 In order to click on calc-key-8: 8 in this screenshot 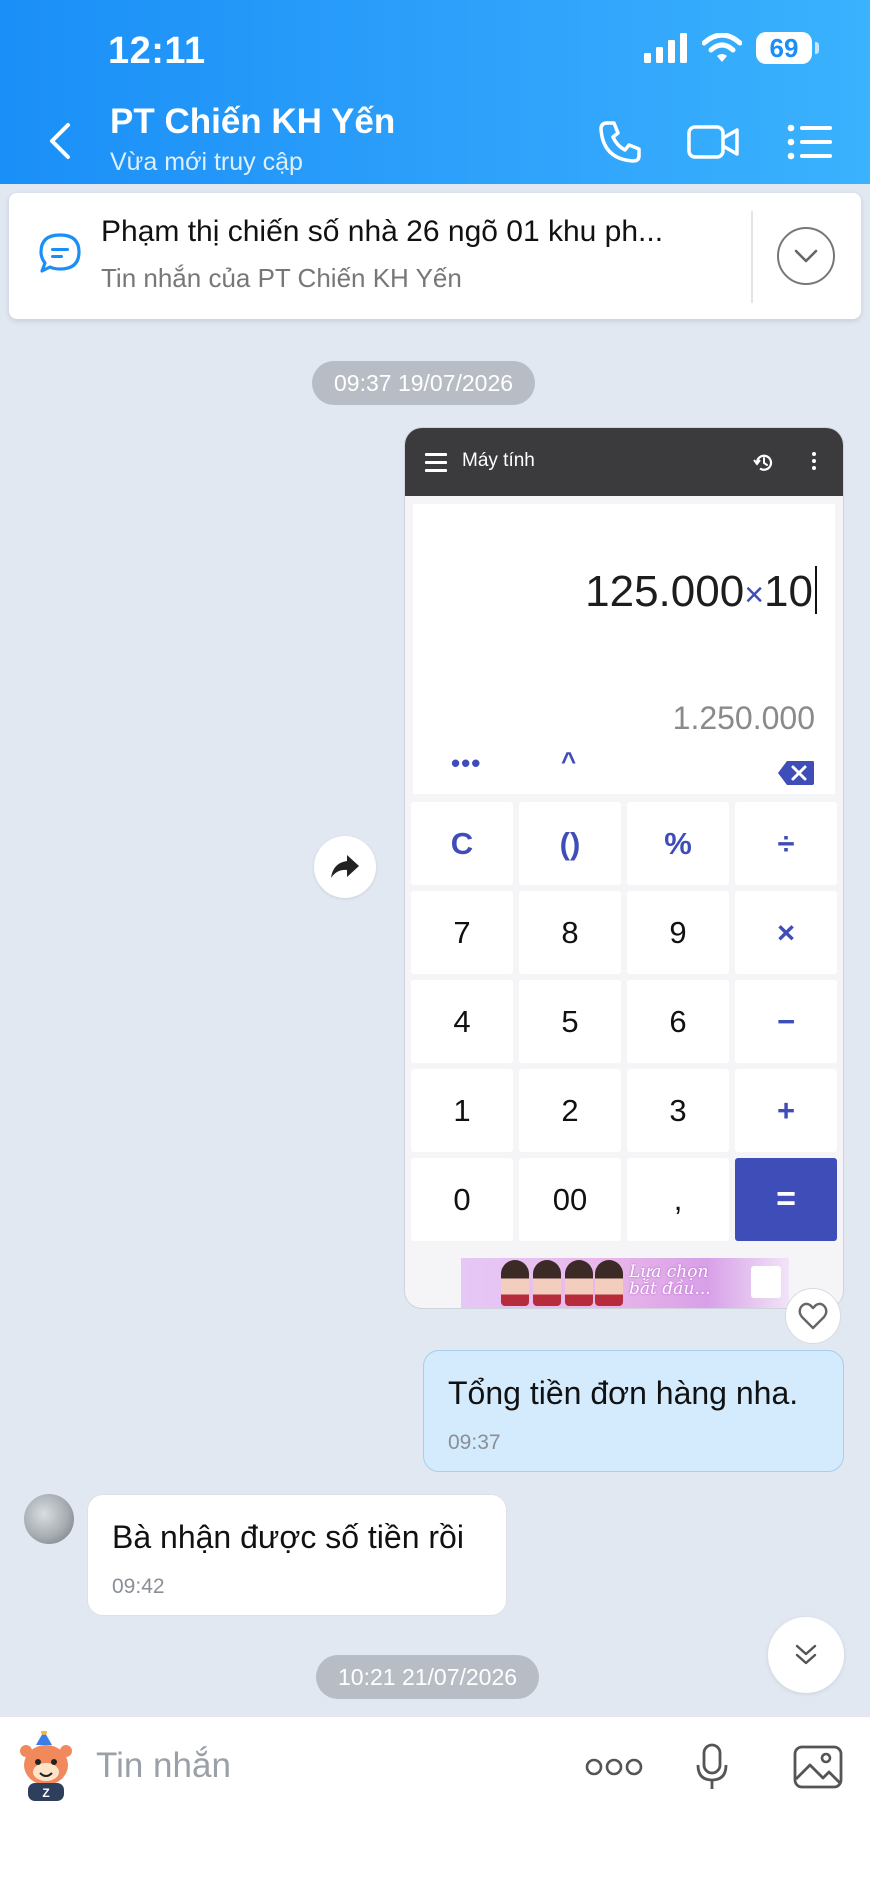, I will do `click(570, 932)`.